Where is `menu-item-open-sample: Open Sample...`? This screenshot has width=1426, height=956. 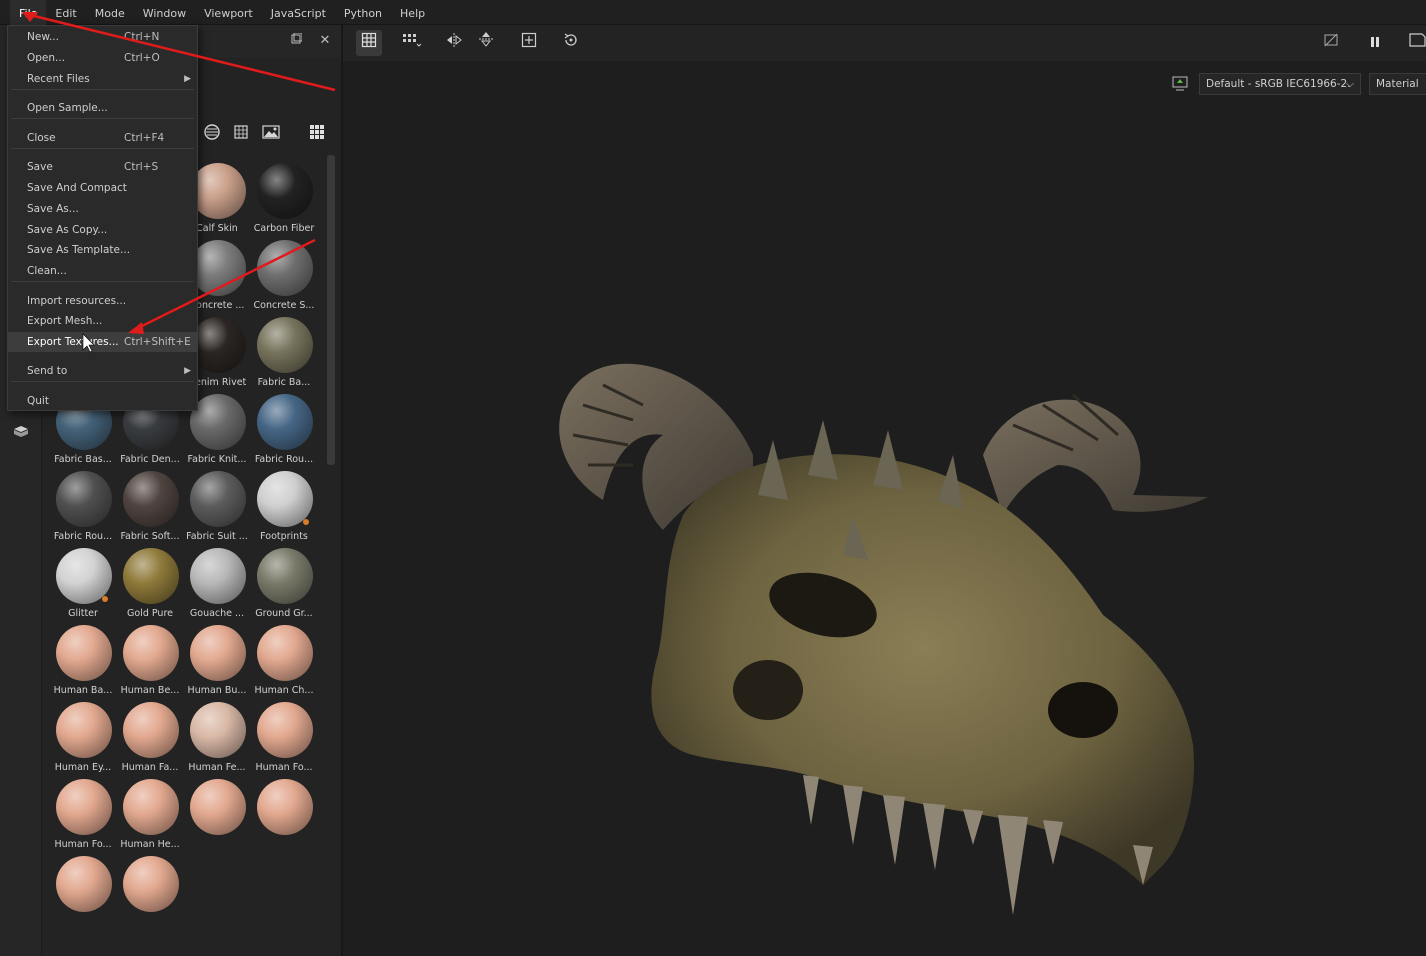 menu-item-open-sample: Open Sample... is located at coordinates (102, 108).